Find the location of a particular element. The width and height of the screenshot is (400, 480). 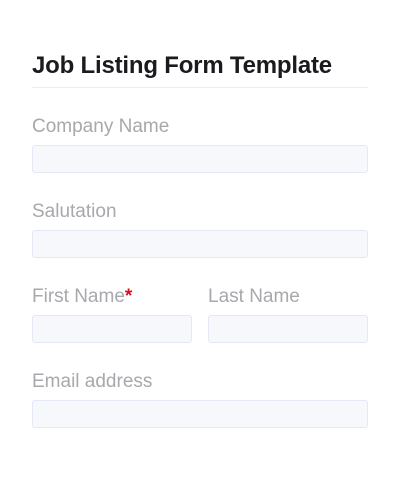

email-input is located at coordinates (200, 414).